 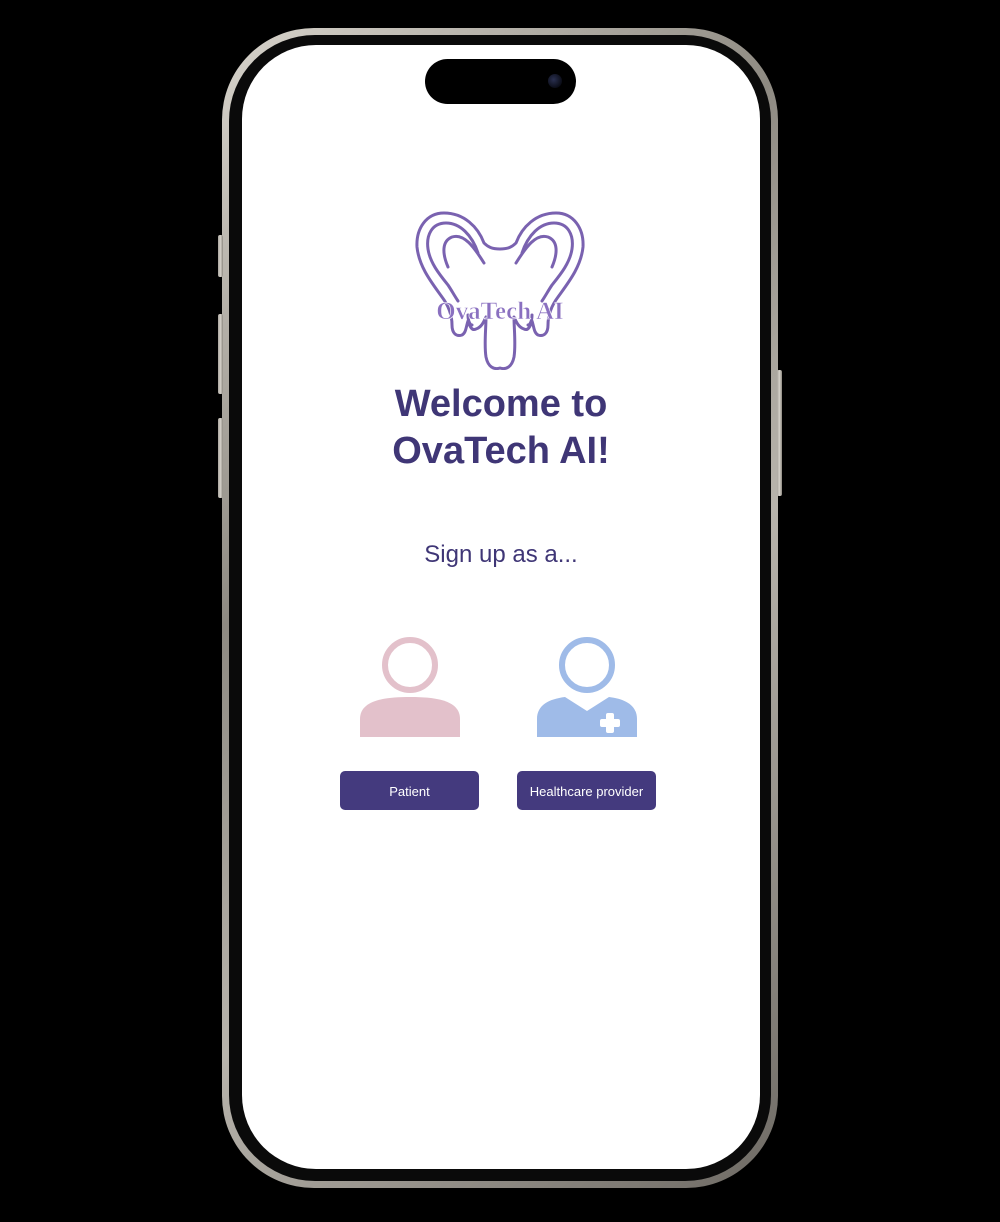 What do you see at coordinates (220, 256) in the screenshot?
I see `phone-action-button` at bounding box center [220, 256].